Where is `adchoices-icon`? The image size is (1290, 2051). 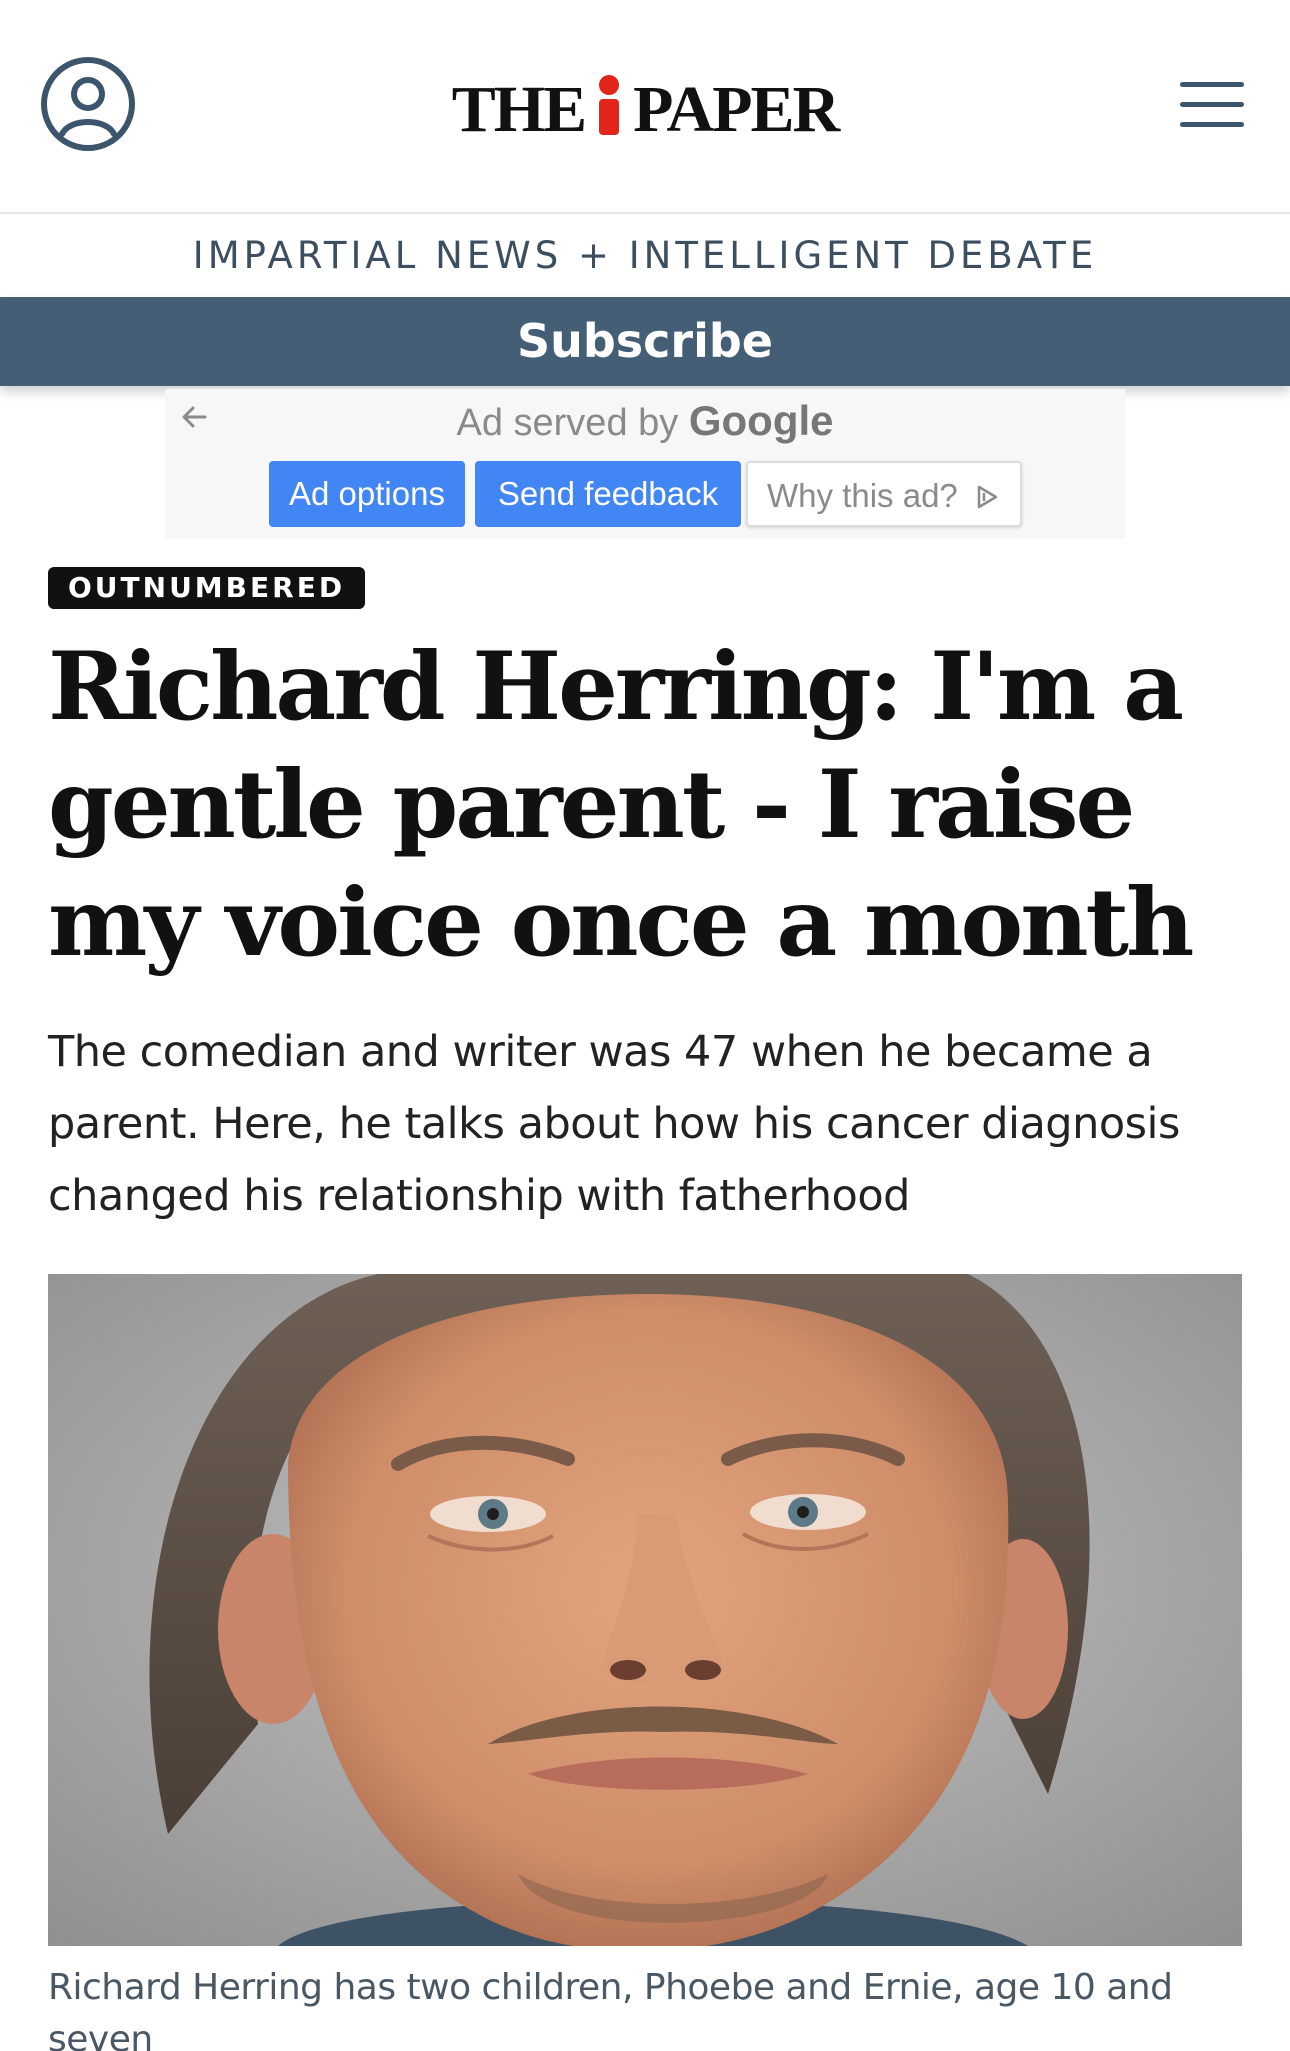
adchoices-icon is located at coordinates (987, 497).